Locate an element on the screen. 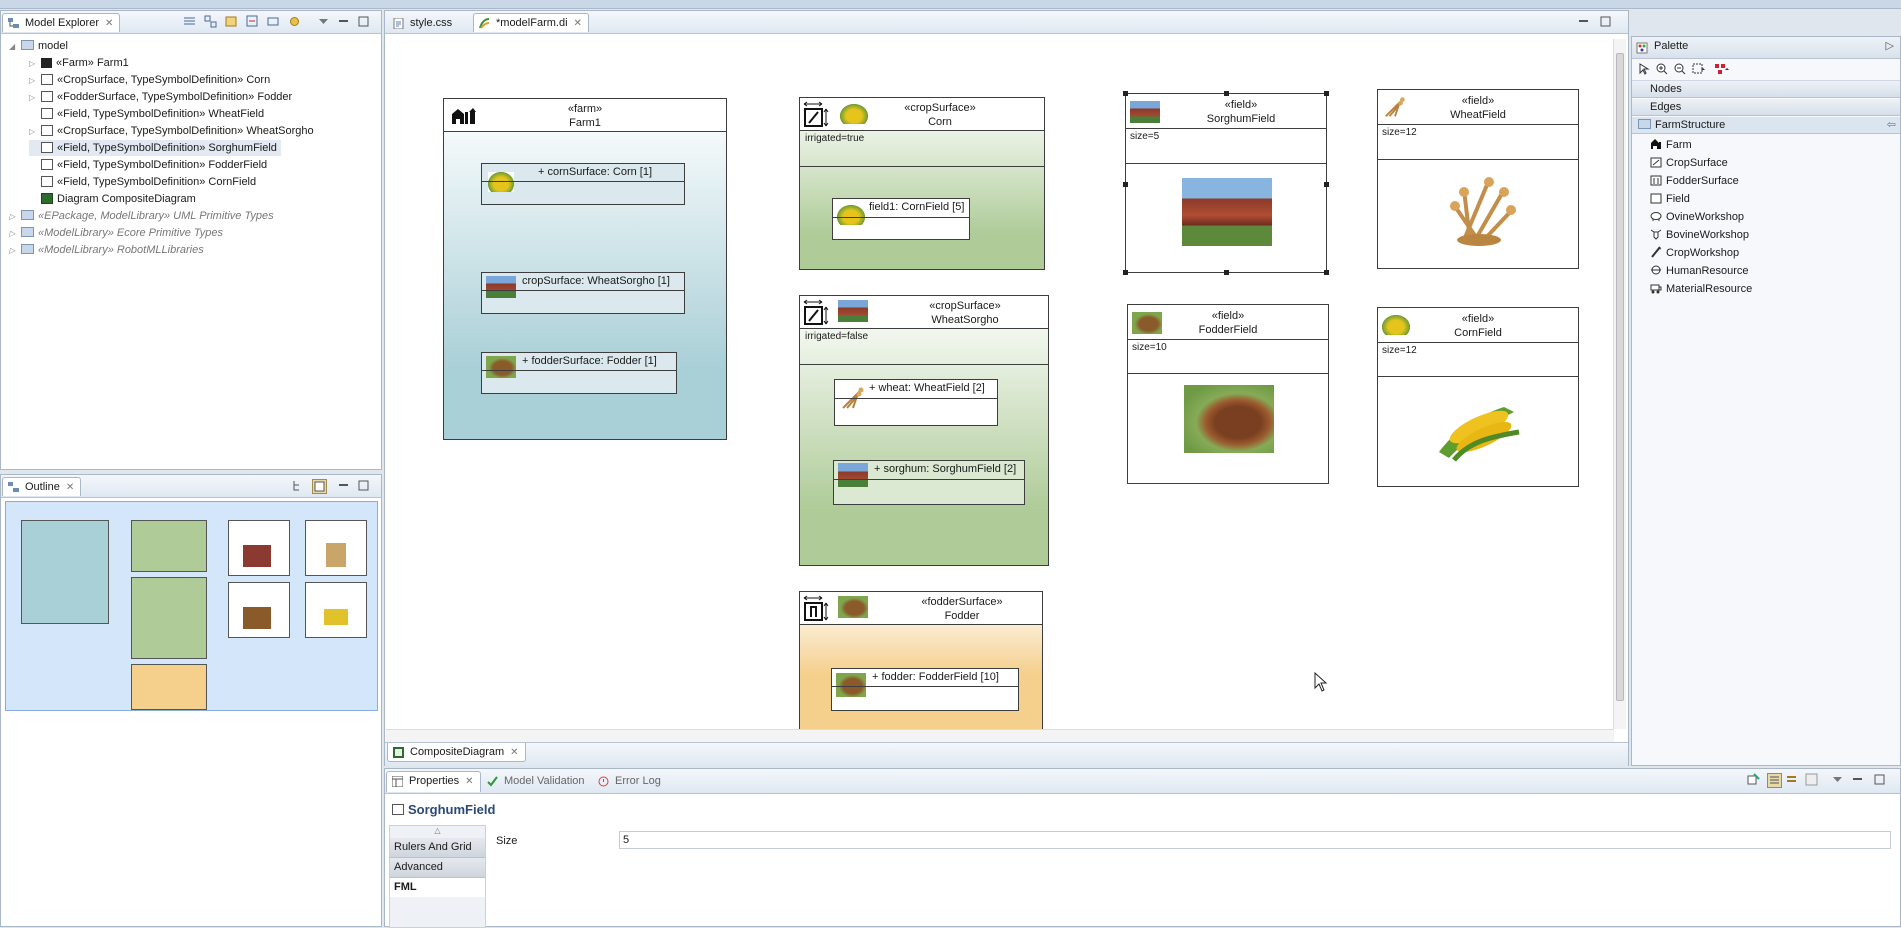 This screenshot has height=928, width=1901. section-rulers-and-grid: Rulers And Grid is located at coordinates (437, 848).